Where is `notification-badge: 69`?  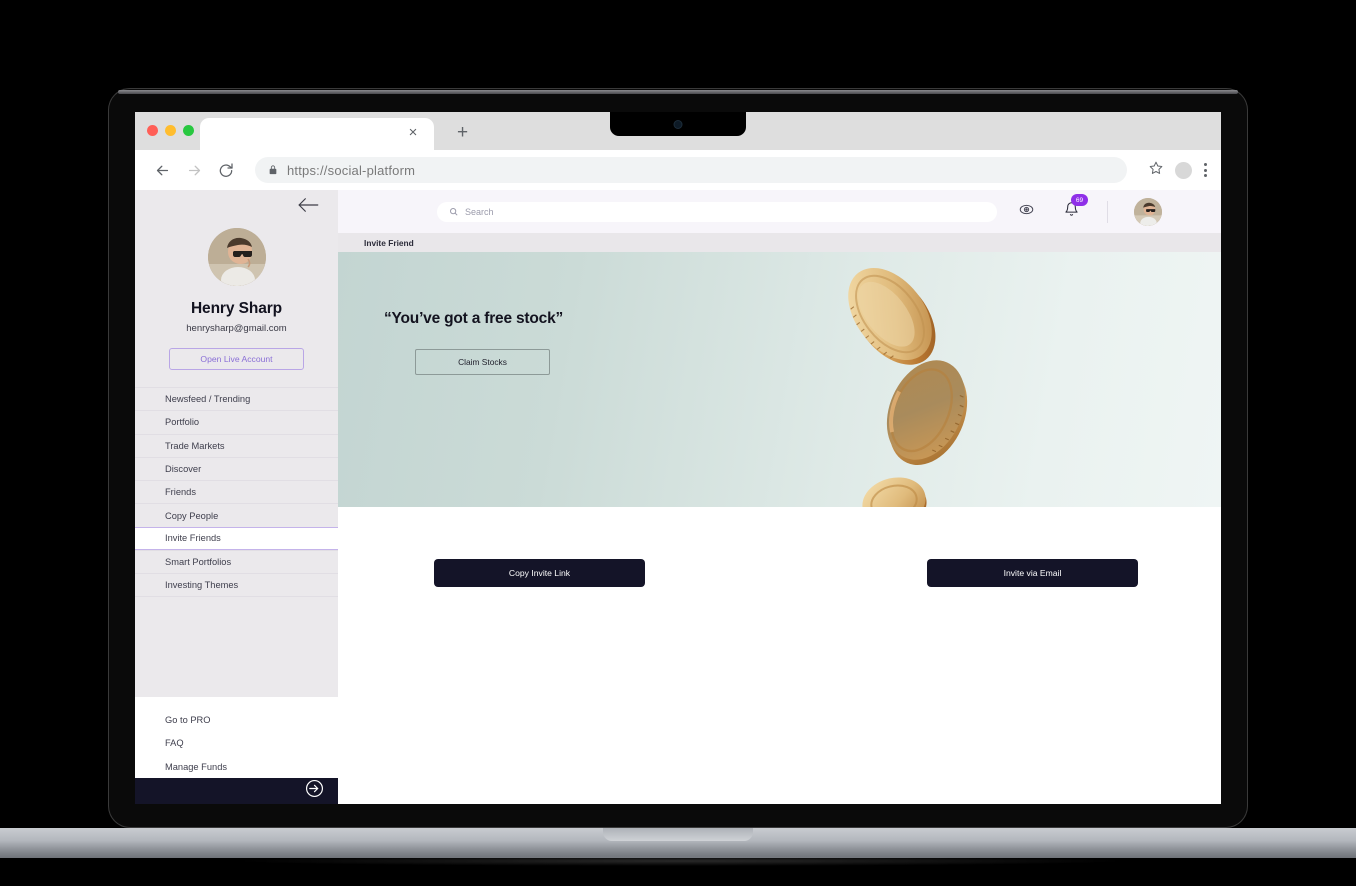
notification-badge: 69 is located at coordinates (1079, 200).